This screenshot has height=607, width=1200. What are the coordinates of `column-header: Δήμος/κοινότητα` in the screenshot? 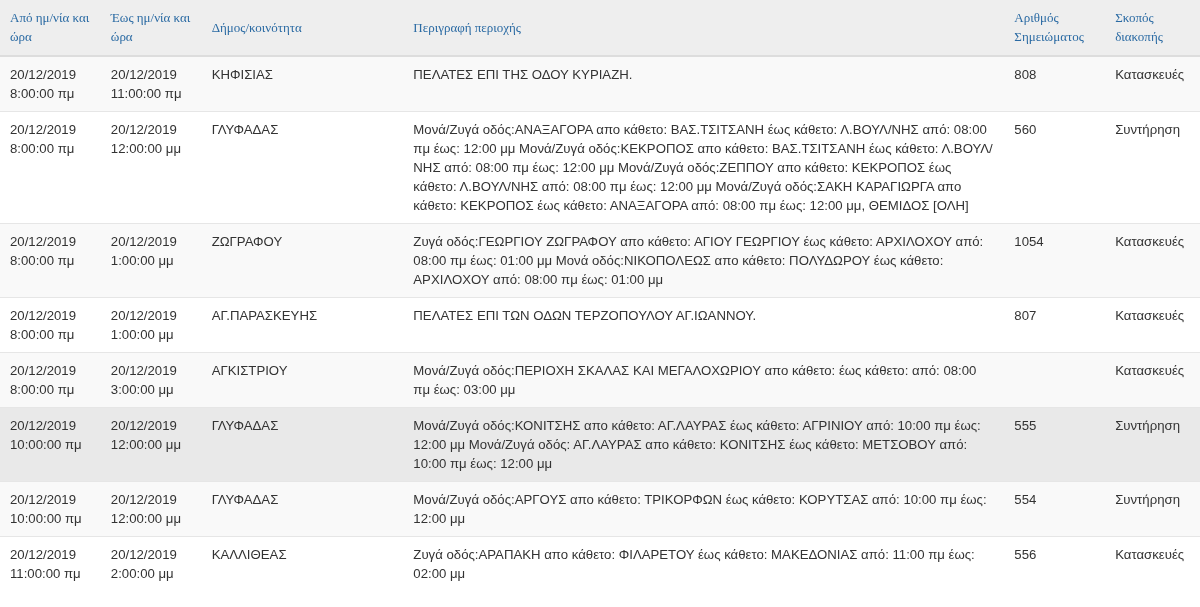 It's located at (302, 28).